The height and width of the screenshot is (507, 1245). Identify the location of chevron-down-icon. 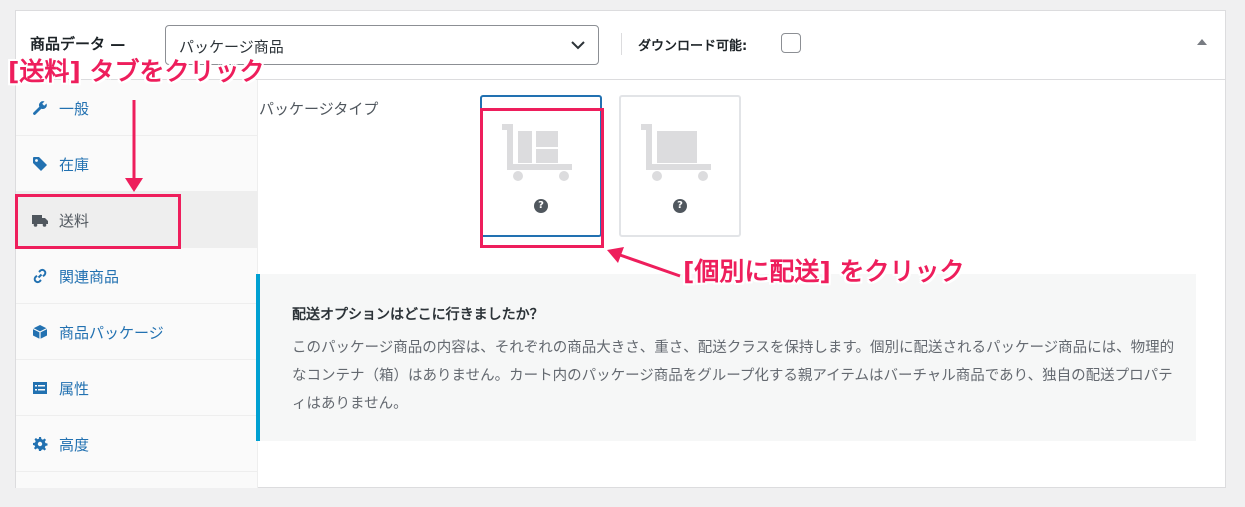
(578, 45).